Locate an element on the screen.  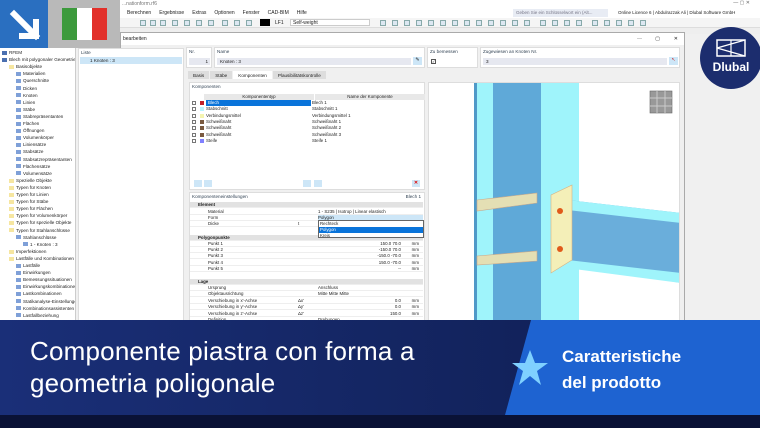
load-case-select: Self-weight is located at coordinates (330, 22).